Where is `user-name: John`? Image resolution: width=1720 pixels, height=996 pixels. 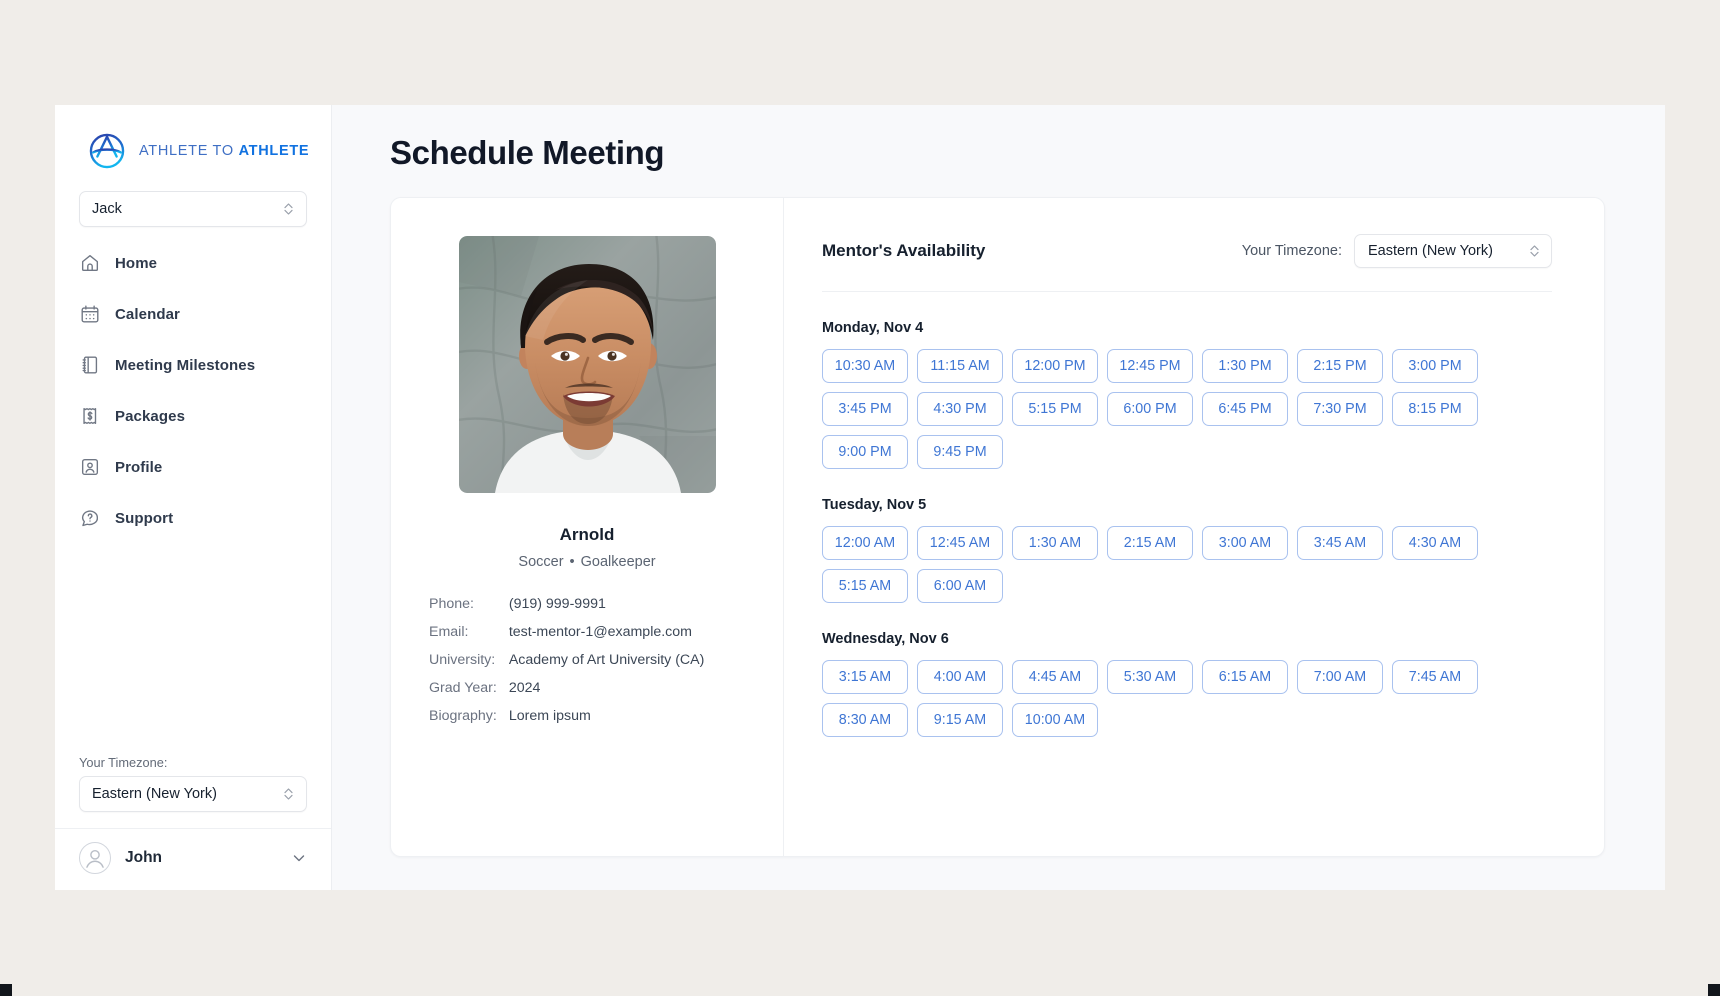
user-name: John is located at coordinates (144, 857).